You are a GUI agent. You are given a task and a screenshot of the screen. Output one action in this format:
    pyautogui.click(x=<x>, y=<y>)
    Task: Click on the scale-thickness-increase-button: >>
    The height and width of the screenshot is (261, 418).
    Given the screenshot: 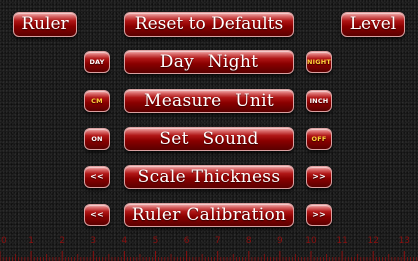 What is the action you would take?
    pyautogui.click(x=319, y=177)
    